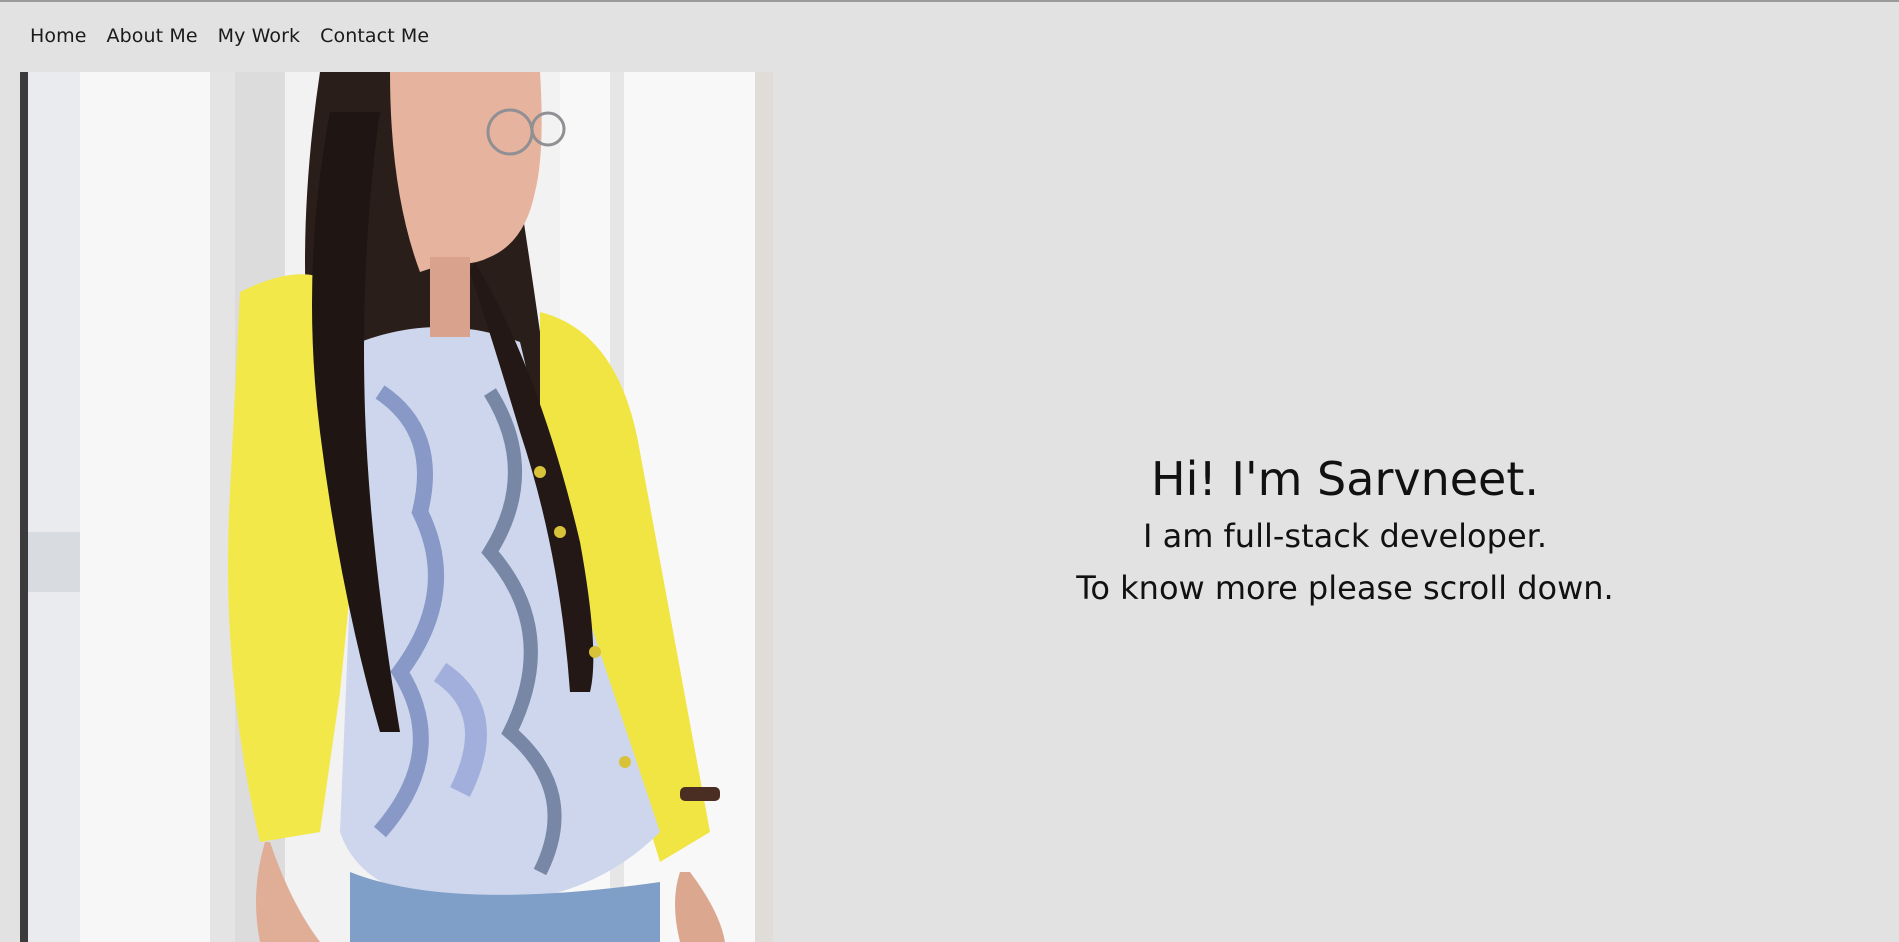 This screenshot has width=1899, height=942. What do you see at coordinates (58, 36) in the screenshot?
I see `nav-home-link: Home` at bounding box center [58, 36].